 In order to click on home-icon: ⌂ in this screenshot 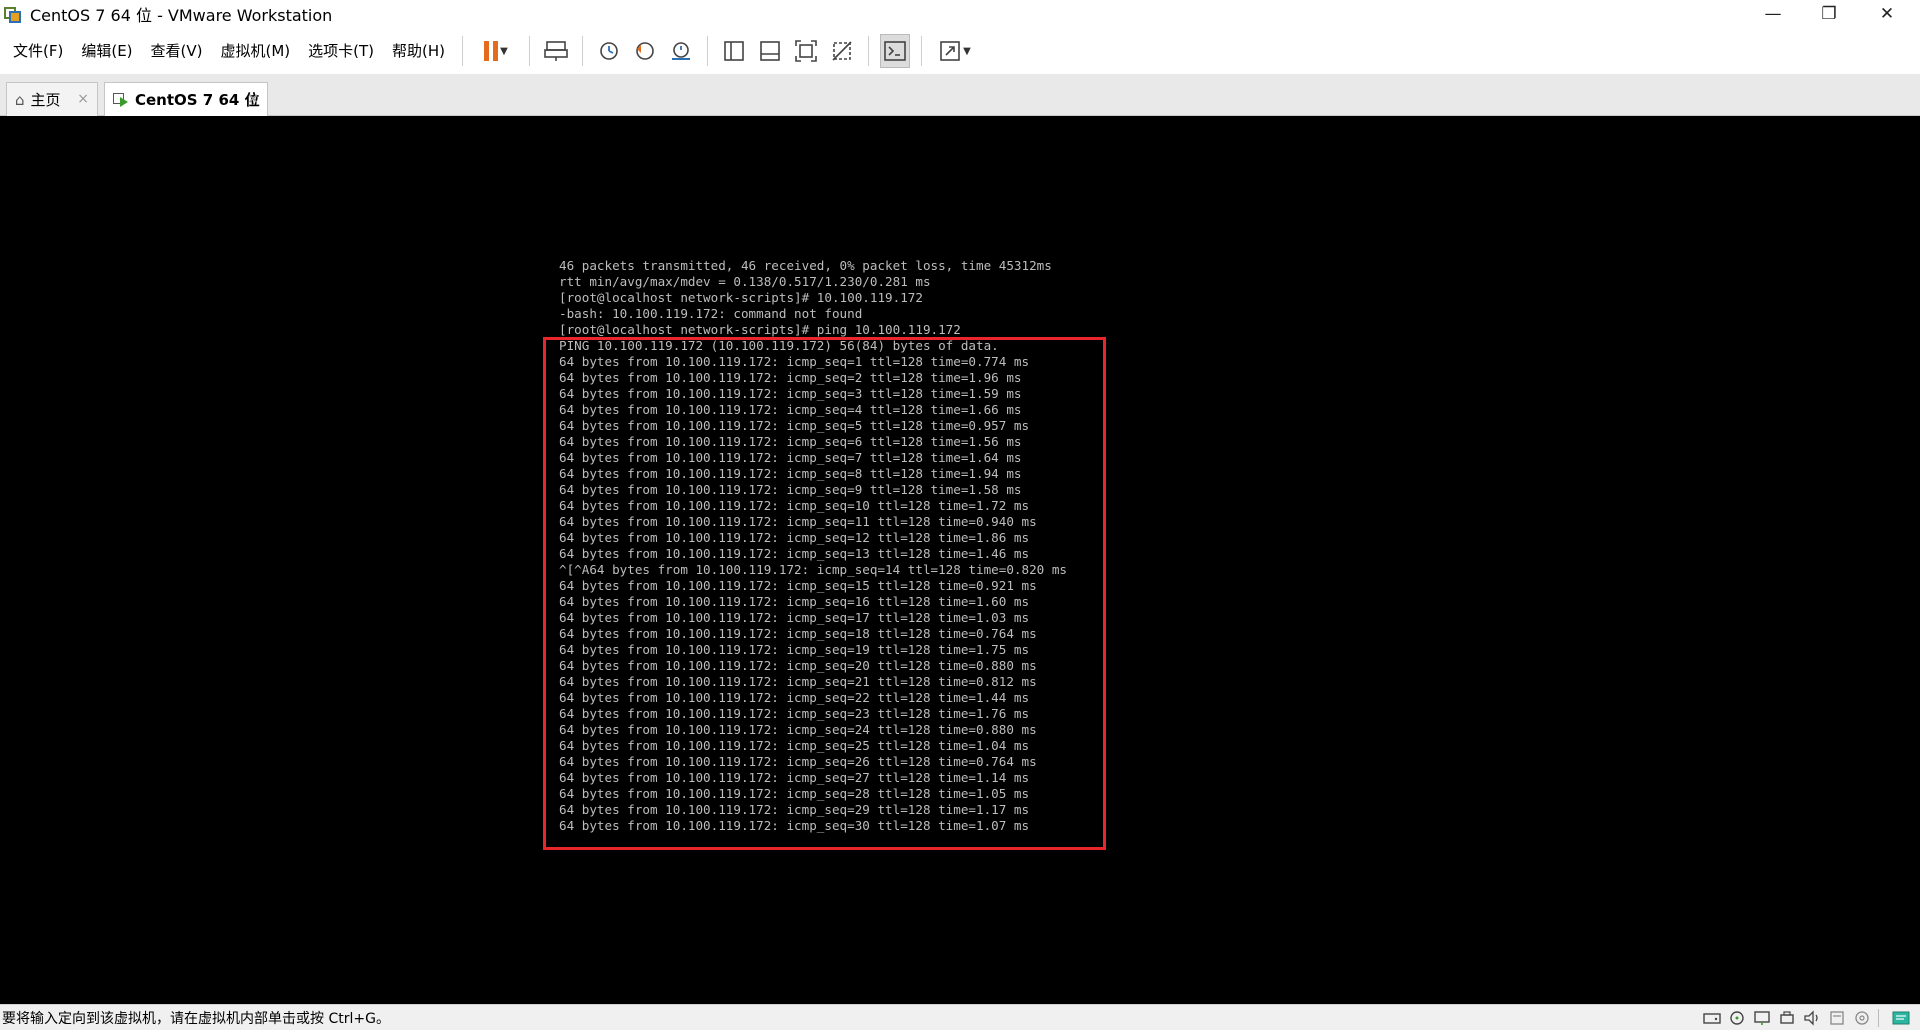, I will do `click(20, 99)`.